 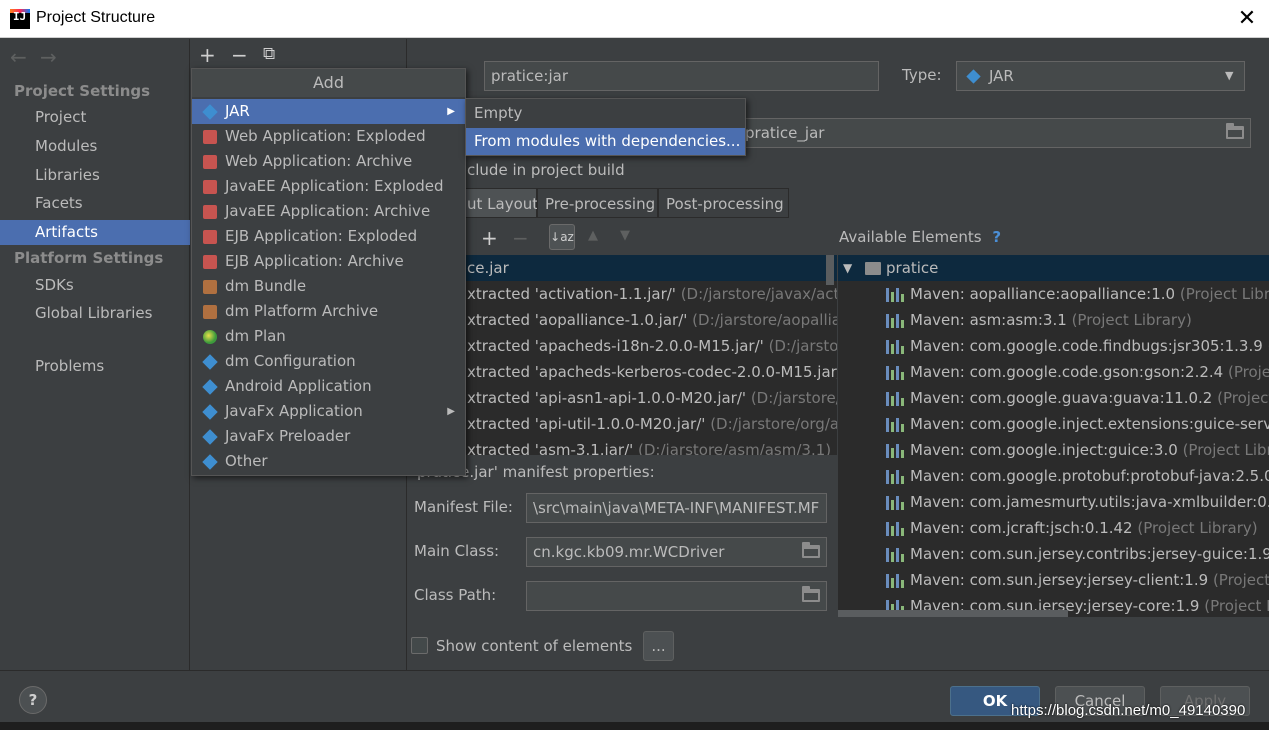 What do you see at coordinates (676, 596) in the screenshot?
I see `class-path-input` at bounding box center [676, 596].